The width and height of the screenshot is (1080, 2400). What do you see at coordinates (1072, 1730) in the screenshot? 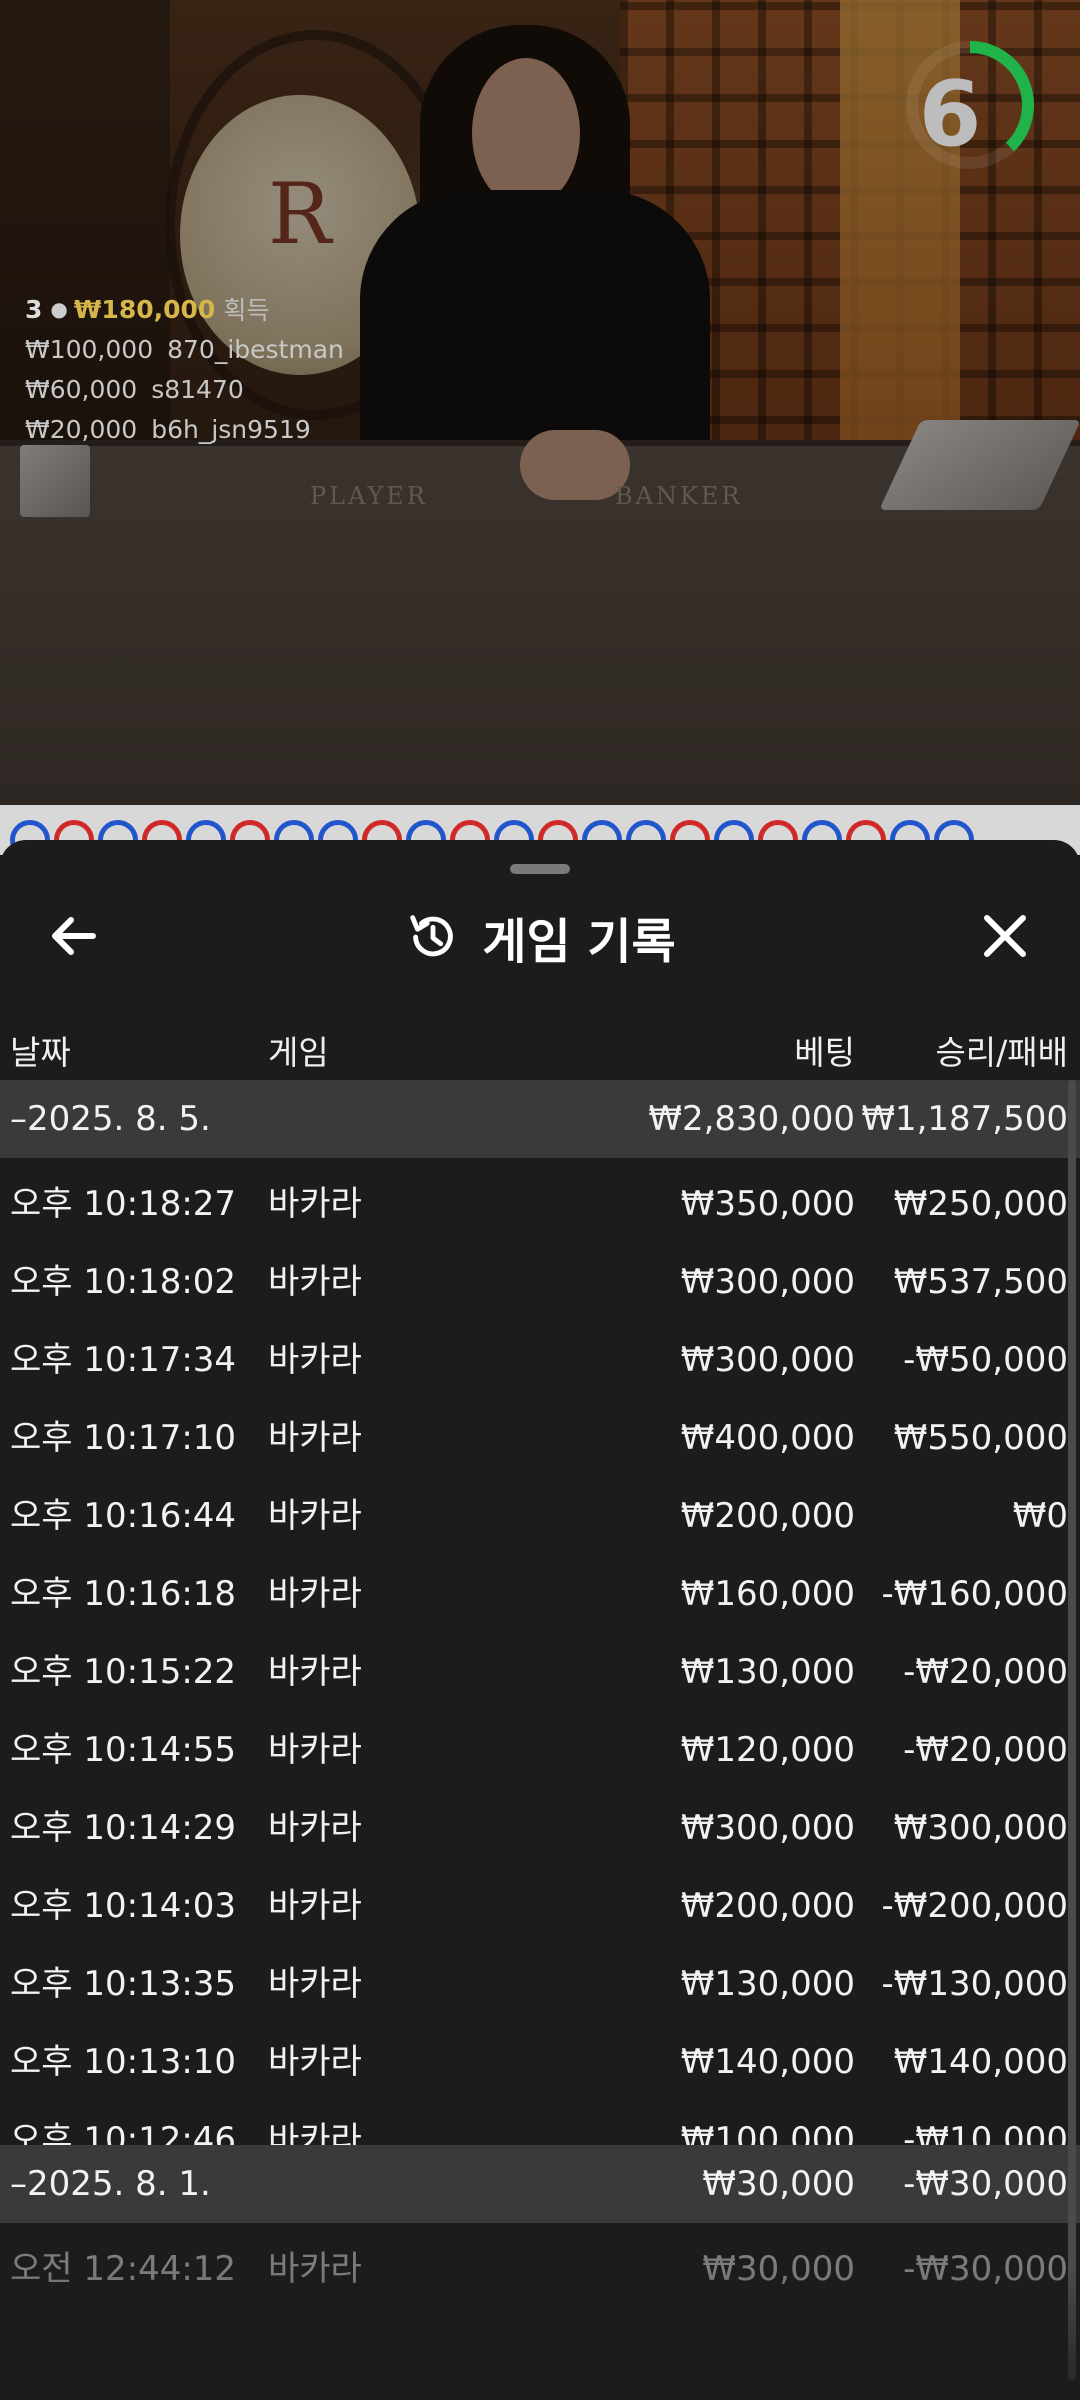
I see `scrollbar` at bounding box center [1072, 1730].